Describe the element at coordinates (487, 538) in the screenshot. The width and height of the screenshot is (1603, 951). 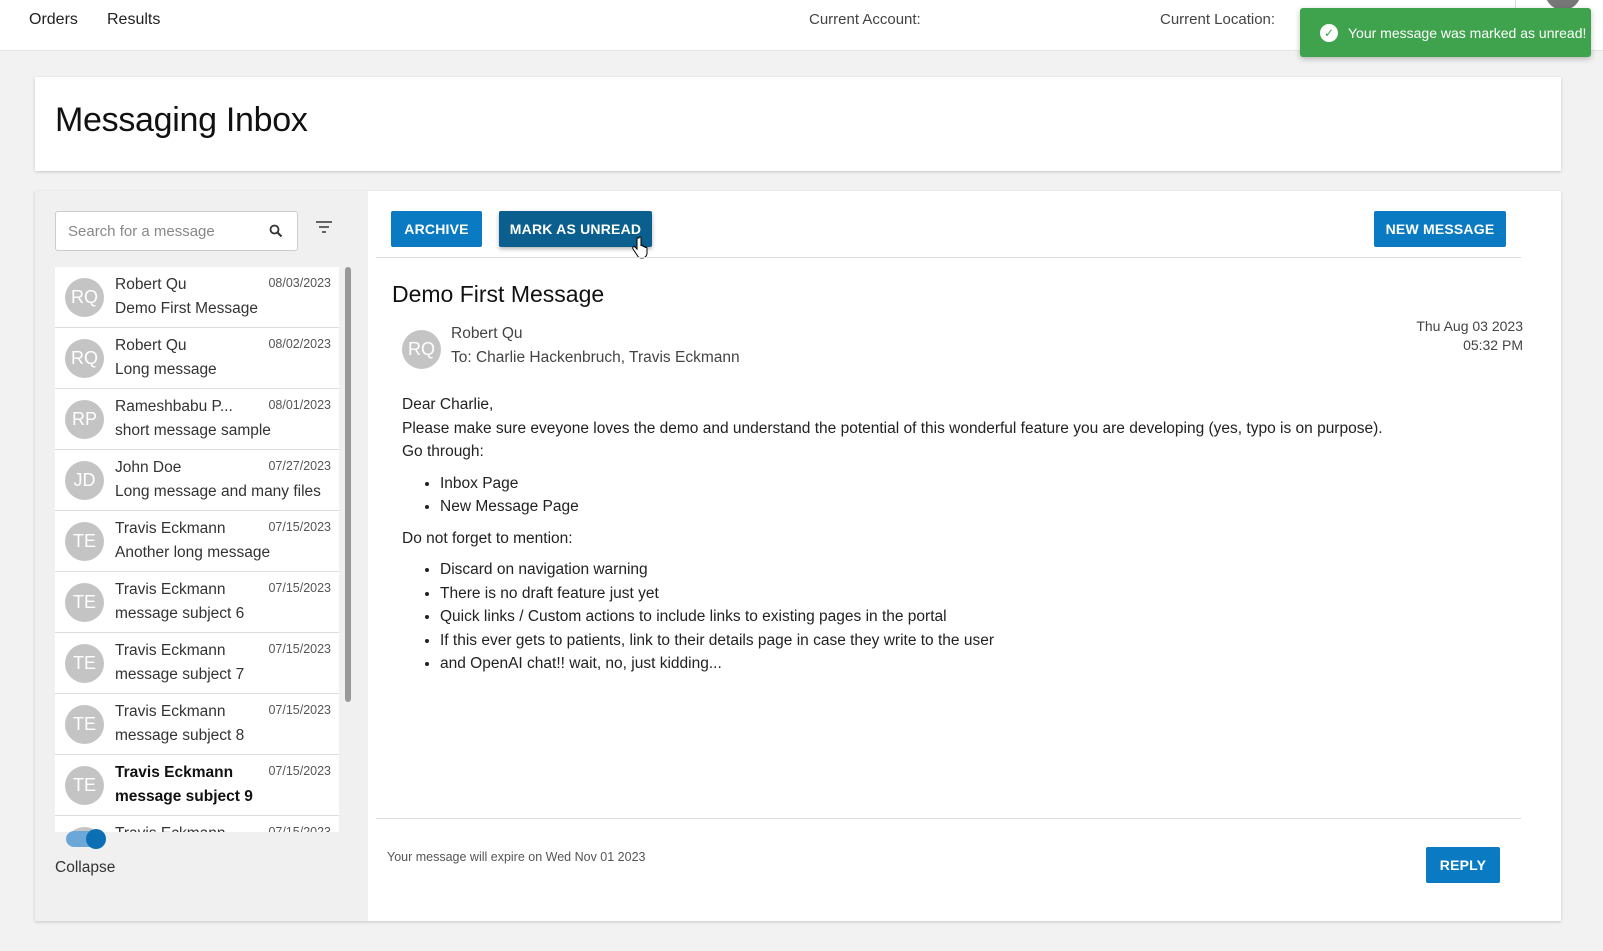
I see `body-line: Do not forget to mention:` at that location.